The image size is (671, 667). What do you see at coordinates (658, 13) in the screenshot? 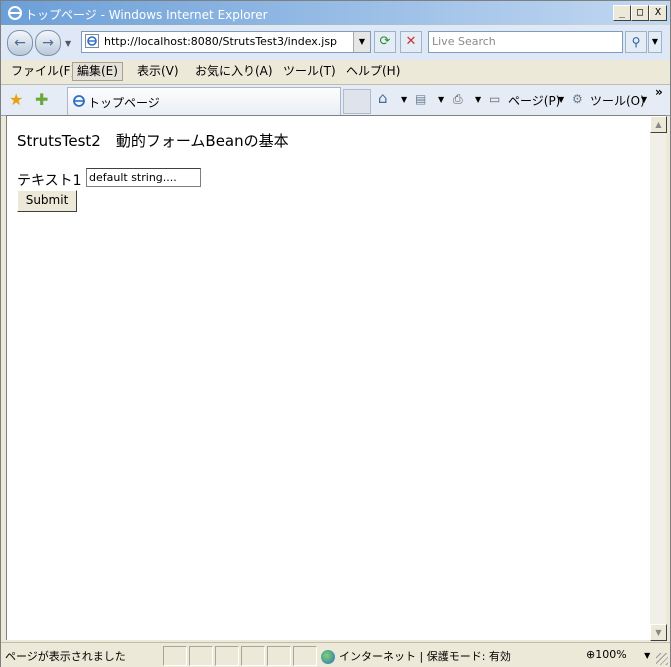
I see `close-button: X` at bounding box center [658, 13].